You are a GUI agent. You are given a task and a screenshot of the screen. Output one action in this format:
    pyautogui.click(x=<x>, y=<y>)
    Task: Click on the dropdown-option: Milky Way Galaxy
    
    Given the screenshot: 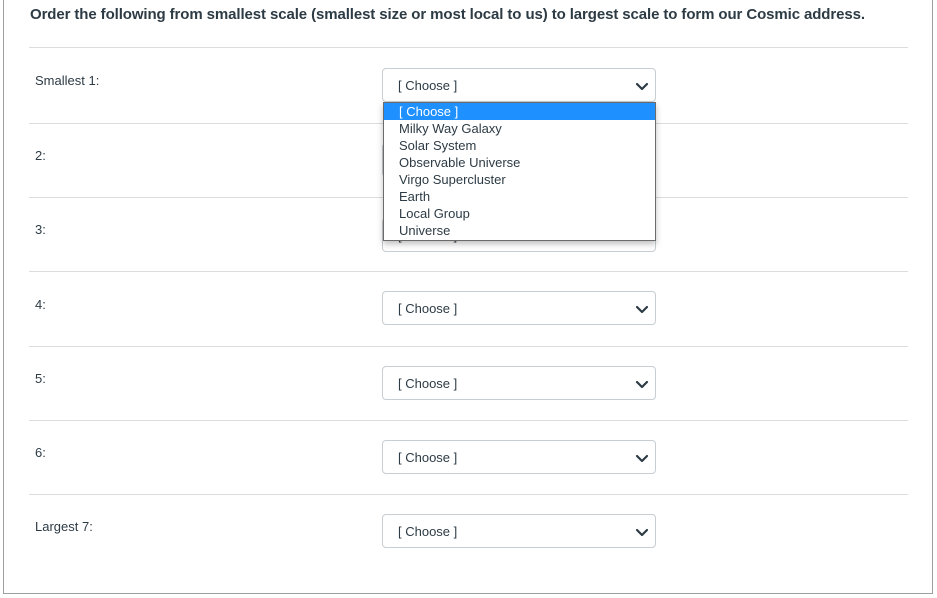 What is the action you would take?
    pyautogui.click(x=519, y=128)
    